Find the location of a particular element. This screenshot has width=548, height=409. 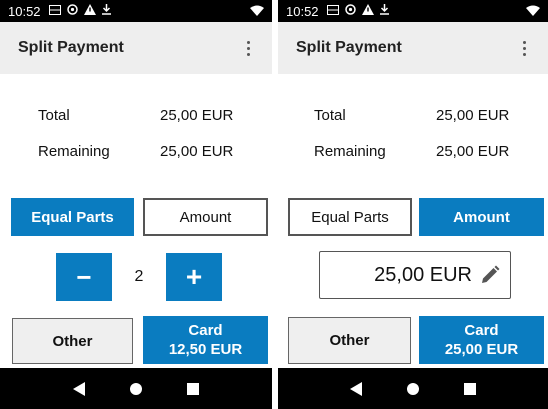

increment-button: + is located at coordinates (194, 277).